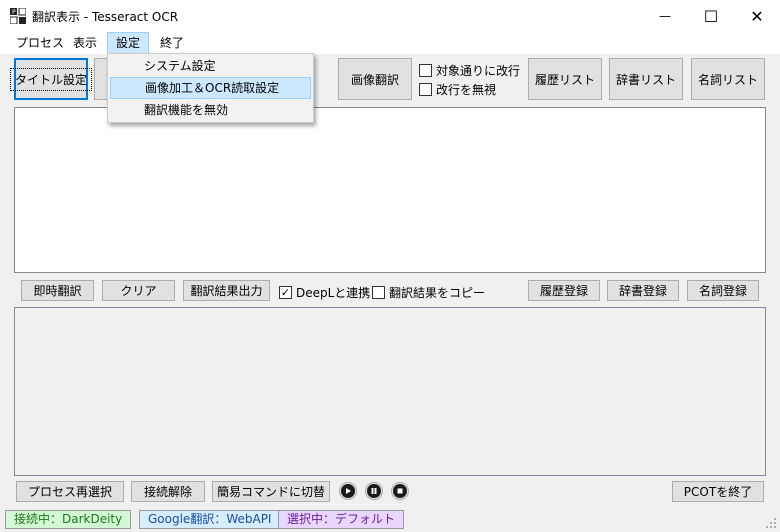 The image size is (780, 532). What do you see at coordinates (68, 519) in the screenshot?
I see `status-connection: 接続中：DarkDeity` at bounding box center [68, 519].